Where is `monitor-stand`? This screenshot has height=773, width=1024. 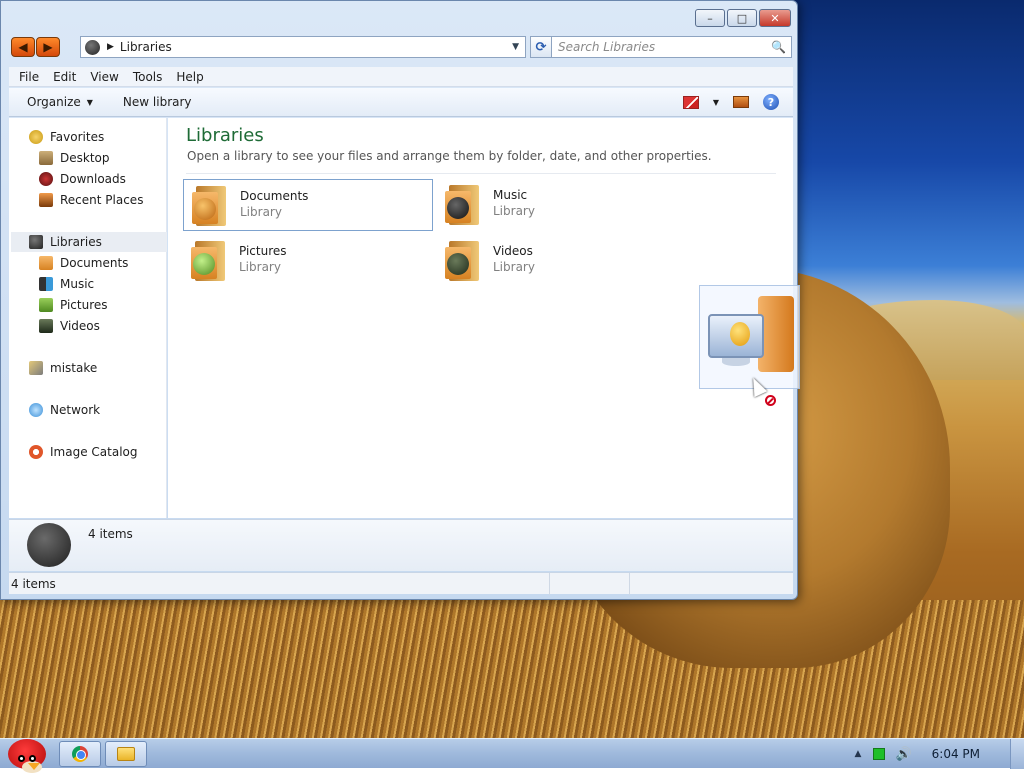 monitor-stand is located at coordinates (736, 362).